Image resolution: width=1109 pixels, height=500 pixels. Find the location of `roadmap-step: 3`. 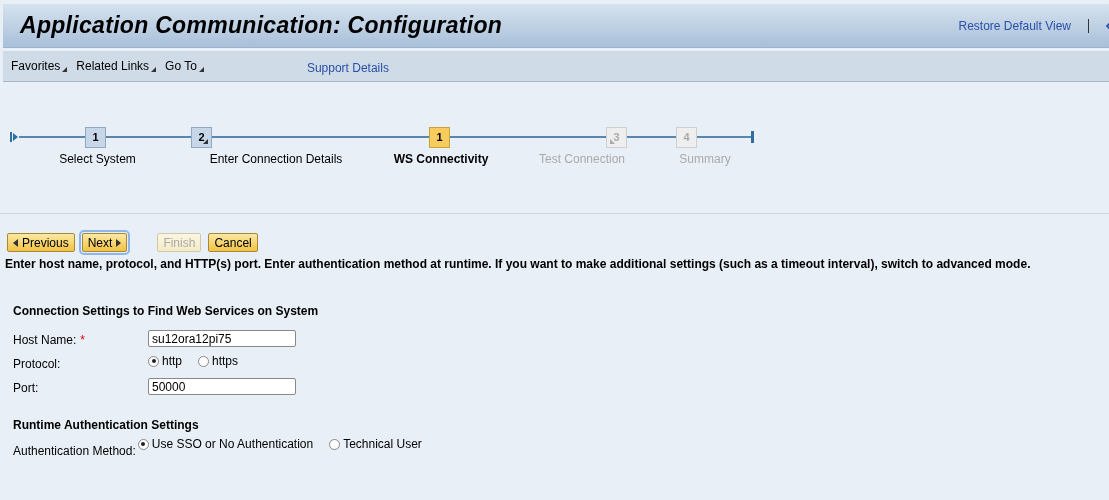

roadmap-step: 3 is located at coordinates (616, 137).